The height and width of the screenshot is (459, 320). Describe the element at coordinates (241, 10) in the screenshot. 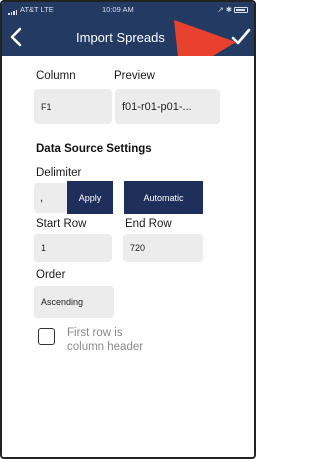

I see `battery-icon` at that location.